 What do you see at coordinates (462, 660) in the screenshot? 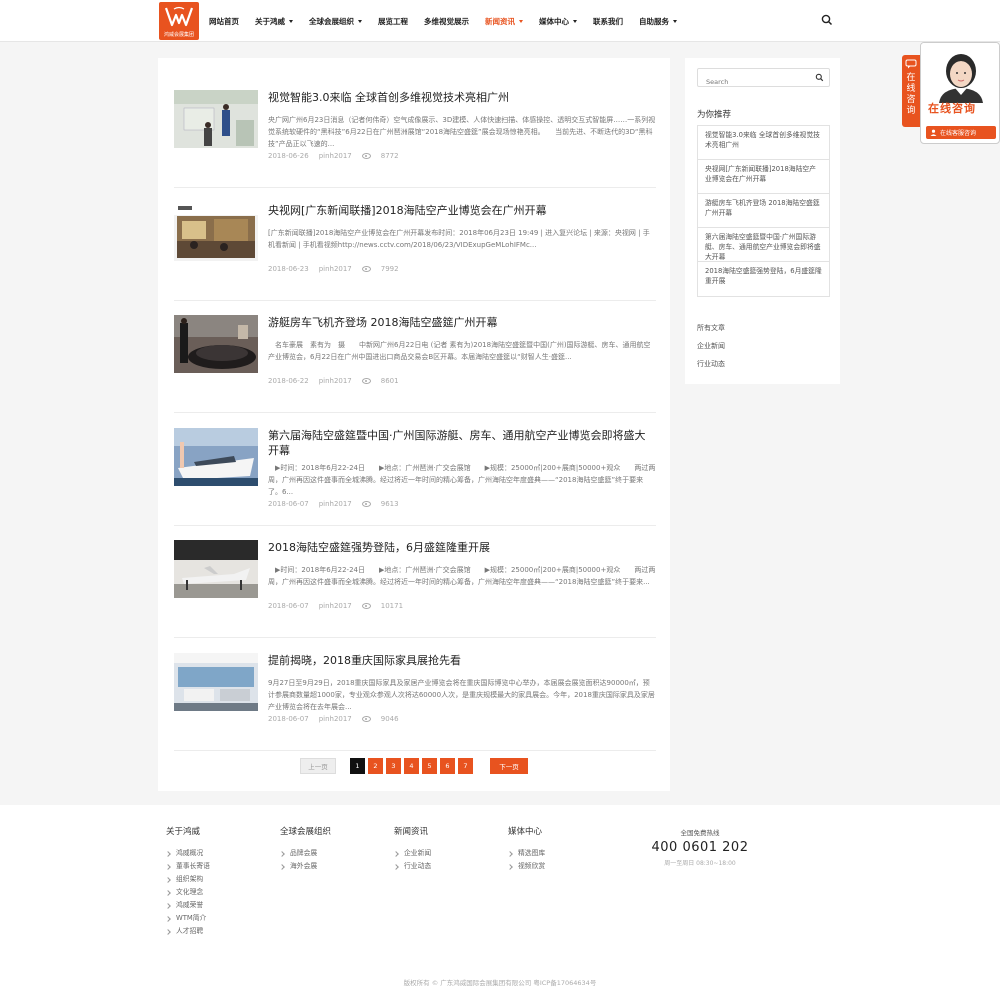
I see `article-title: 提前揭晓，2018重庆国际家具展抢先看` at bounding box center [462, 660].